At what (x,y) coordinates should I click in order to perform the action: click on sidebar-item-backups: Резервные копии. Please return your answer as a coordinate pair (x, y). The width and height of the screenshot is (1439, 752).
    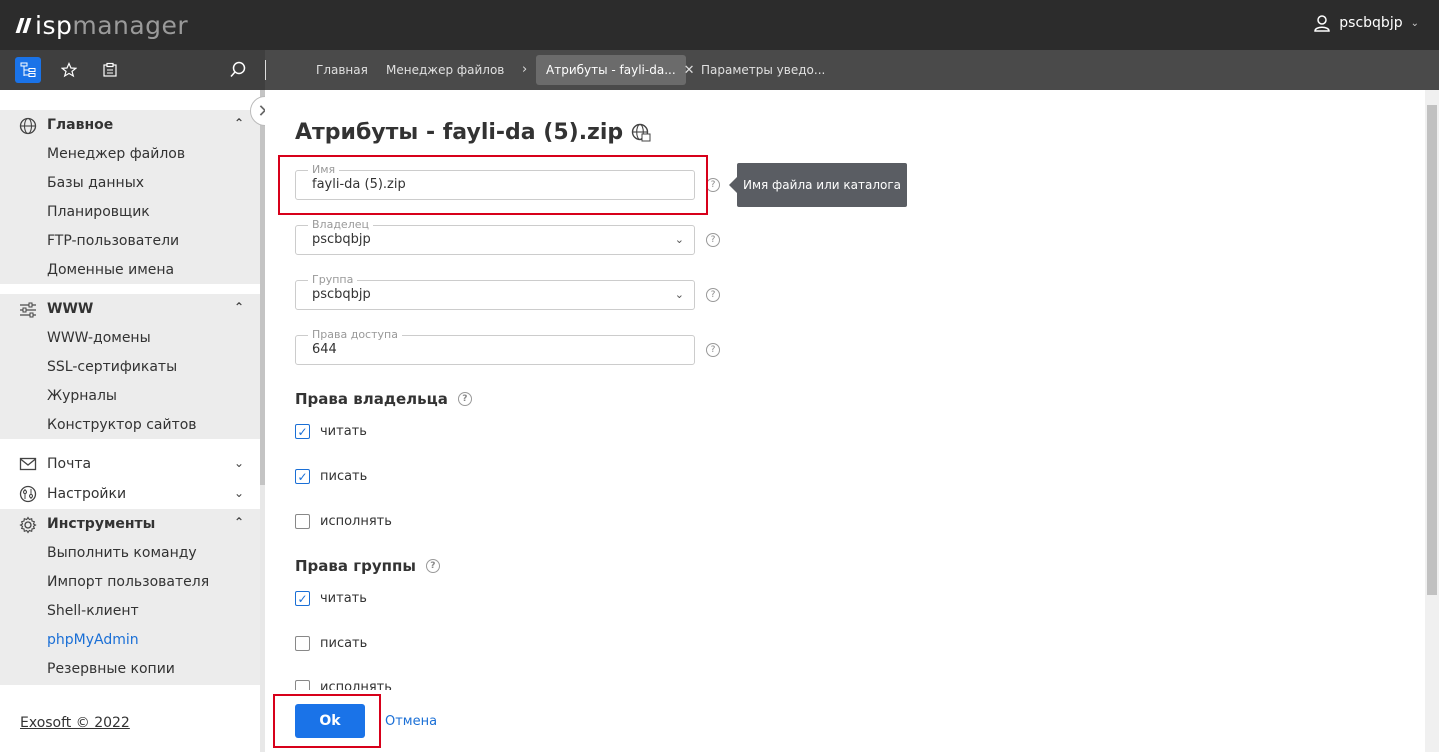
    Looking at the image, I should click on (130, 669).